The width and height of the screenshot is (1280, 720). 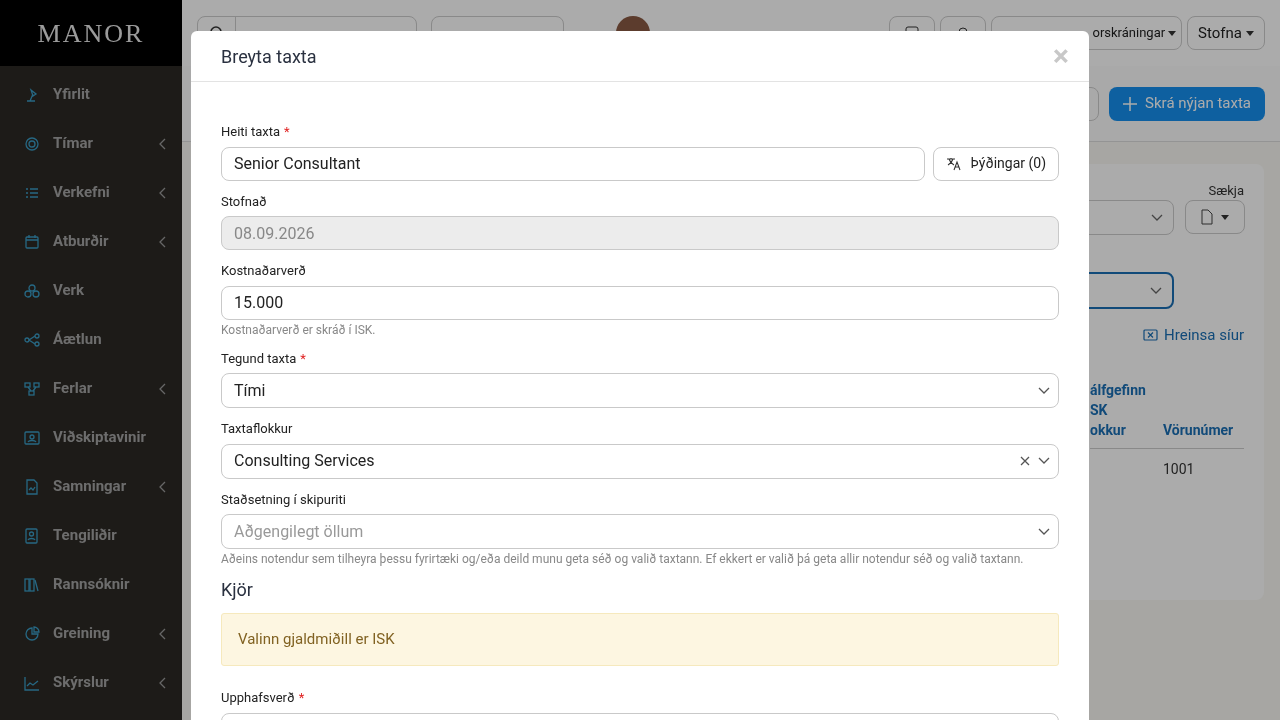 What do you see at coordinates (91, 290) in the screenshot?
I see `sidebar-item: Verk` at bounding box center [91, 290].